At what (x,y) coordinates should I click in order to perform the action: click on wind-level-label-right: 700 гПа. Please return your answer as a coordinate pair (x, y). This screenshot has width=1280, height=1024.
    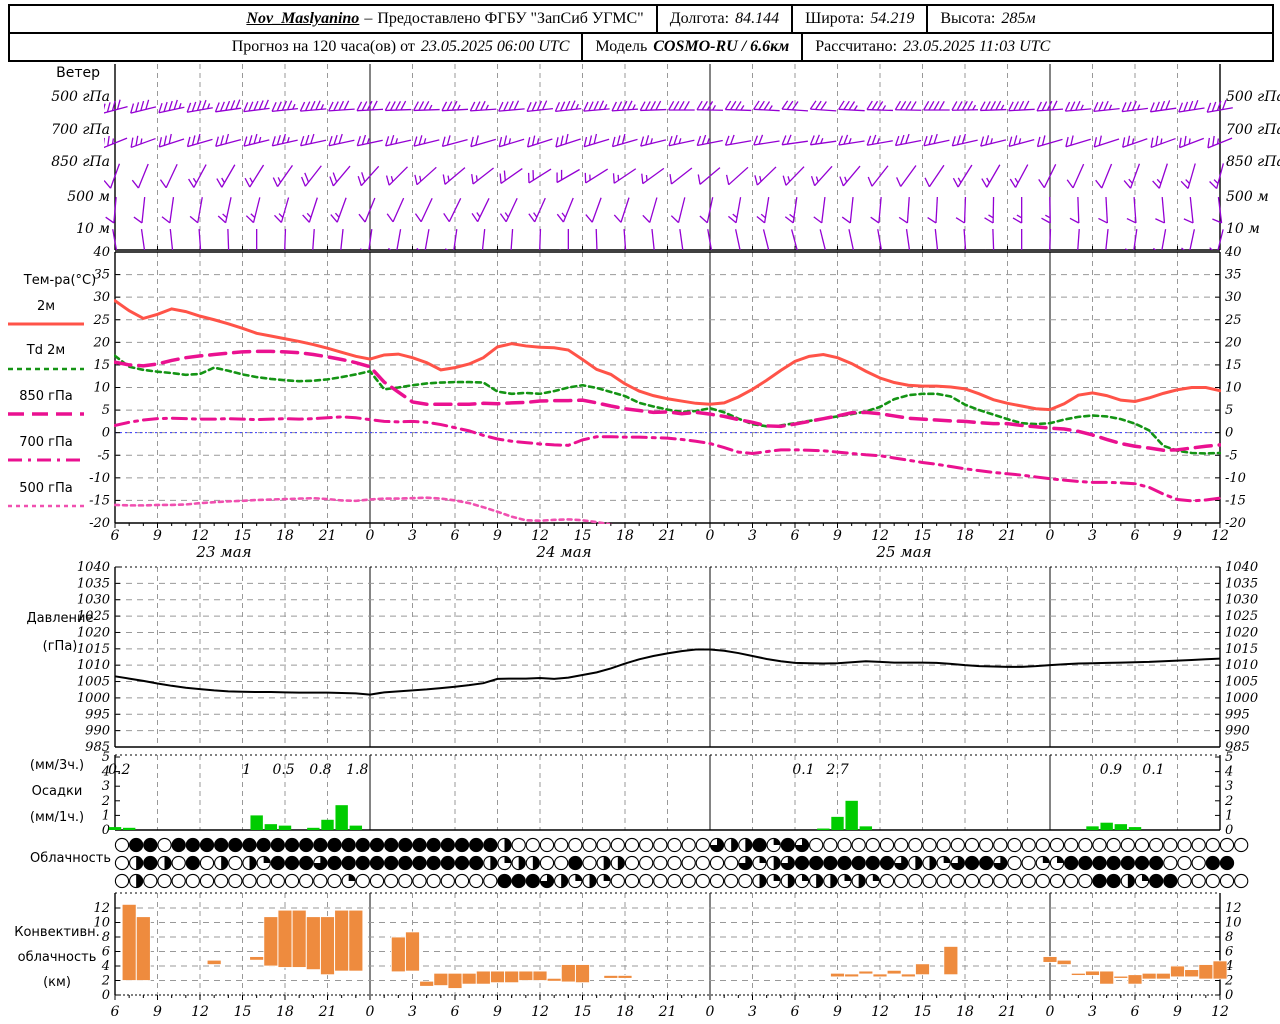
    Looking at the image, I should click on (1253, 130).